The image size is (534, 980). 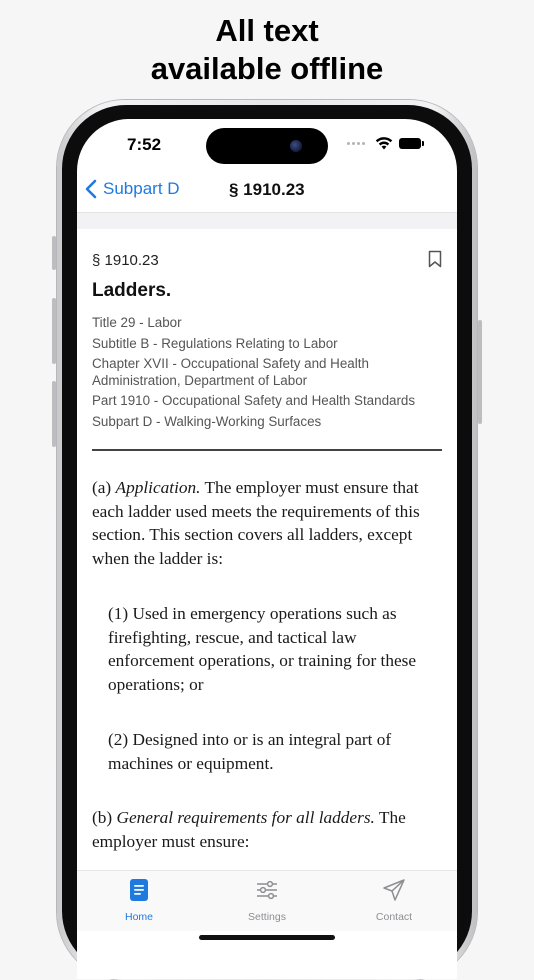 I want to click on bookmark-icon, so click(x=435, y=259).